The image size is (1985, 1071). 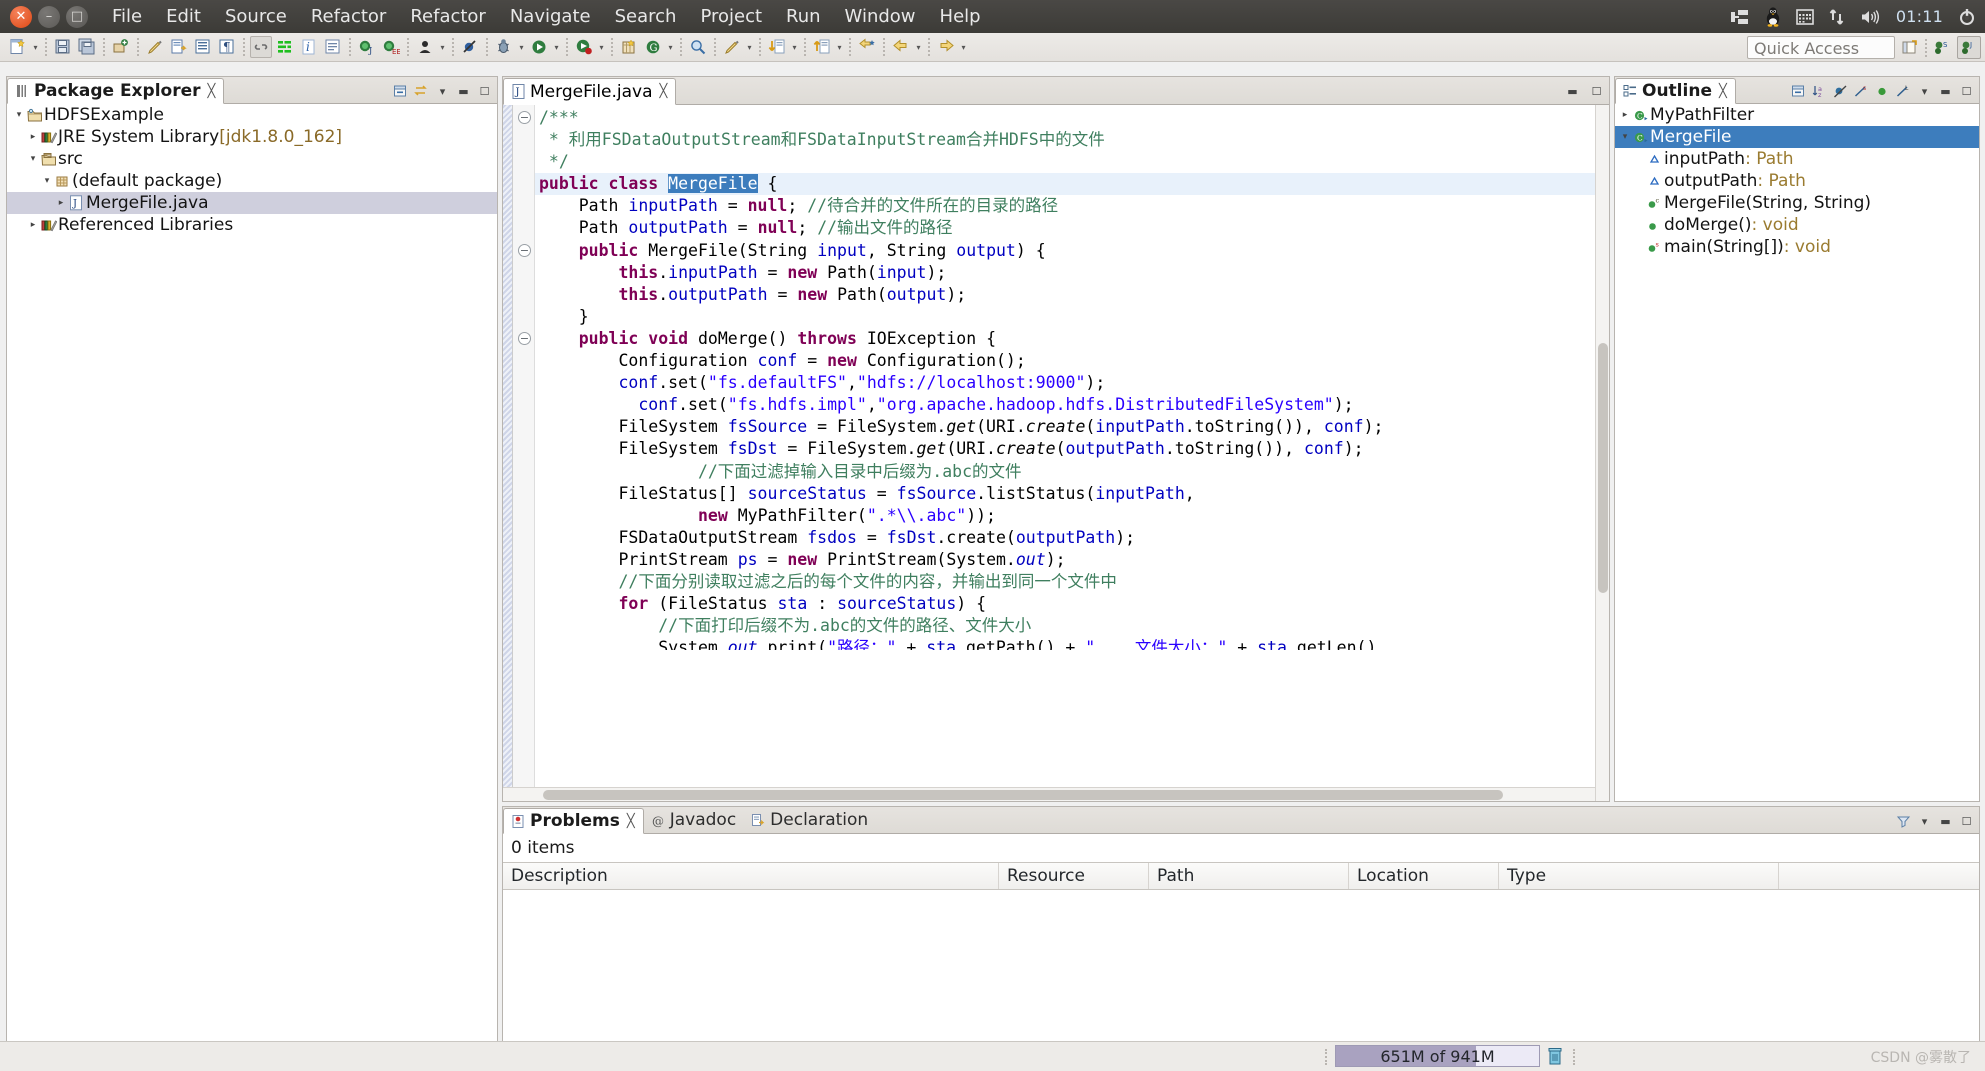 What do you see at coordinates (367, 47) in the screenshot?
I see `new-java-project-icon: J` at bounding box center [367, 47].